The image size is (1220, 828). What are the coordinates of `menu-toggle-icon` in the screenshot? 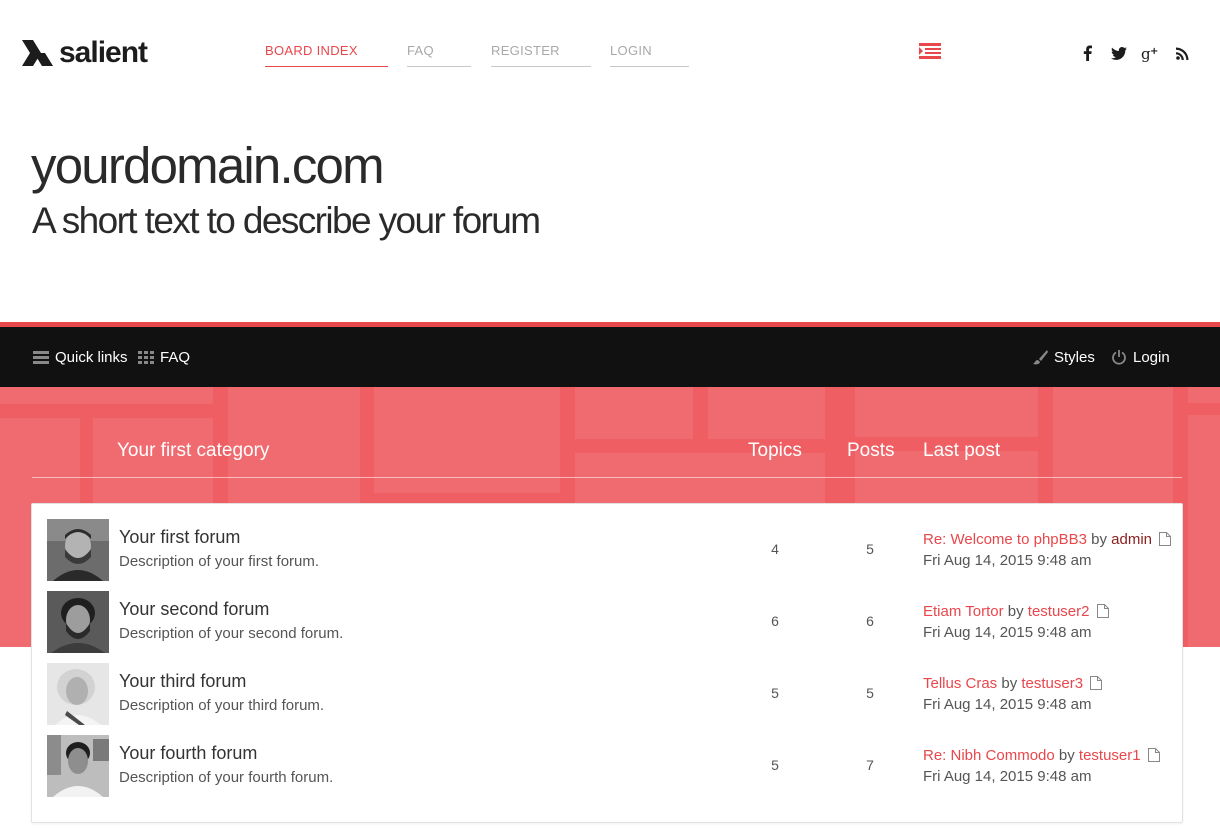 It's located at (930, 51).